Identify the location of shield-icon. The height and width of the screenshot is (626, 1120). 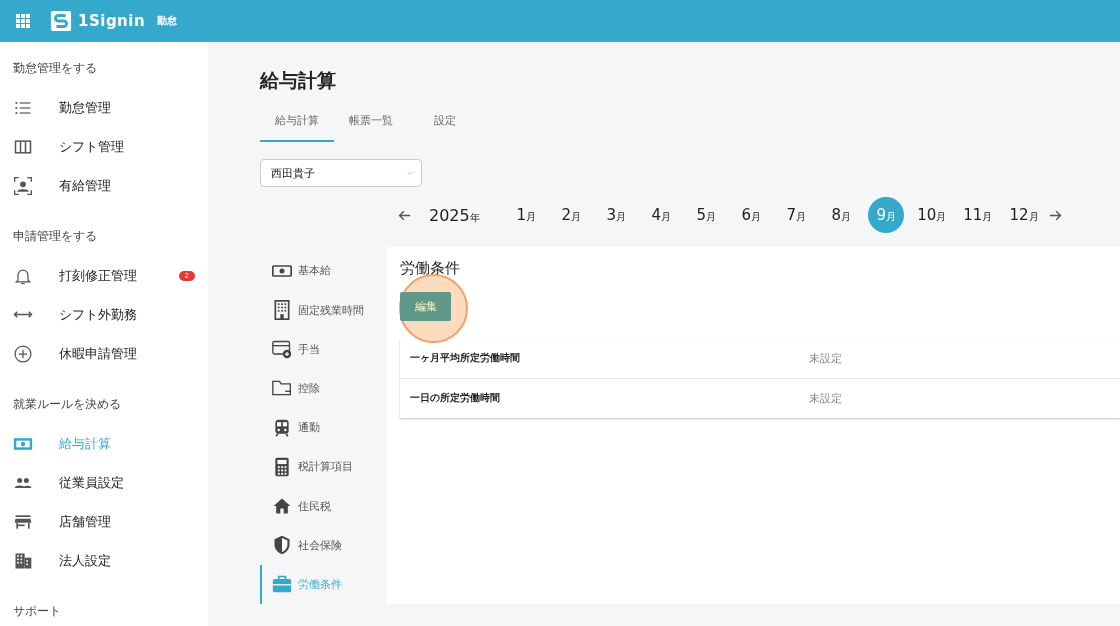
(282, 545).